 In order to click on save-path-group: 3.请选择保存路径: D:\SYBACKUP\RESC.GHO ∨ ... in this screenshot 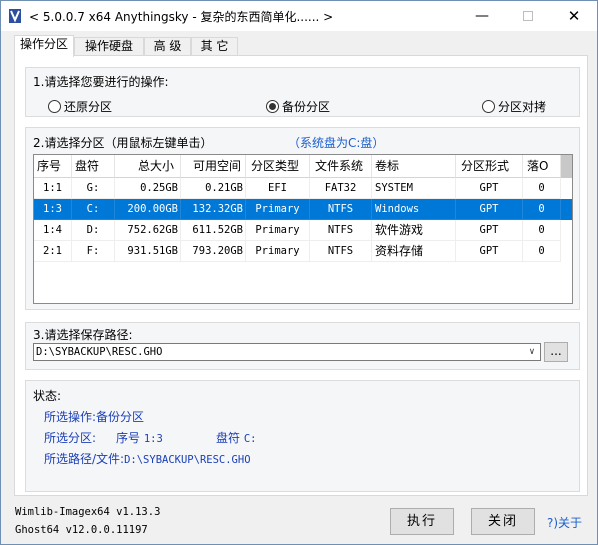, I will do `click(302, 346)`.